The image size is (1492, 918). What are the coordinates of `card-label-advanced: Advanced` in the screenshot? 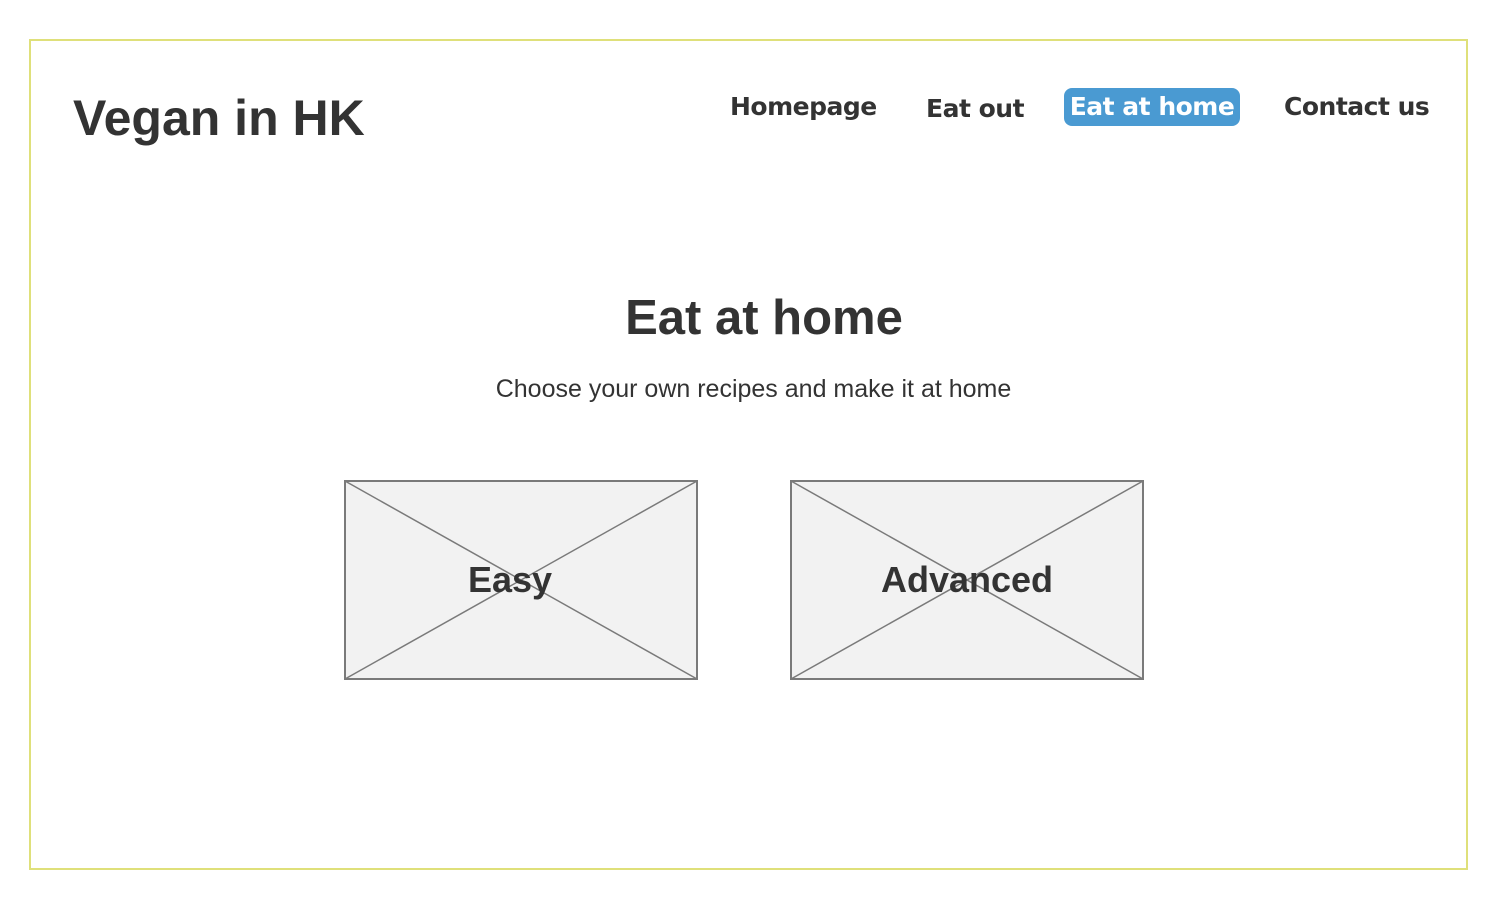 It's located at (967, 579).